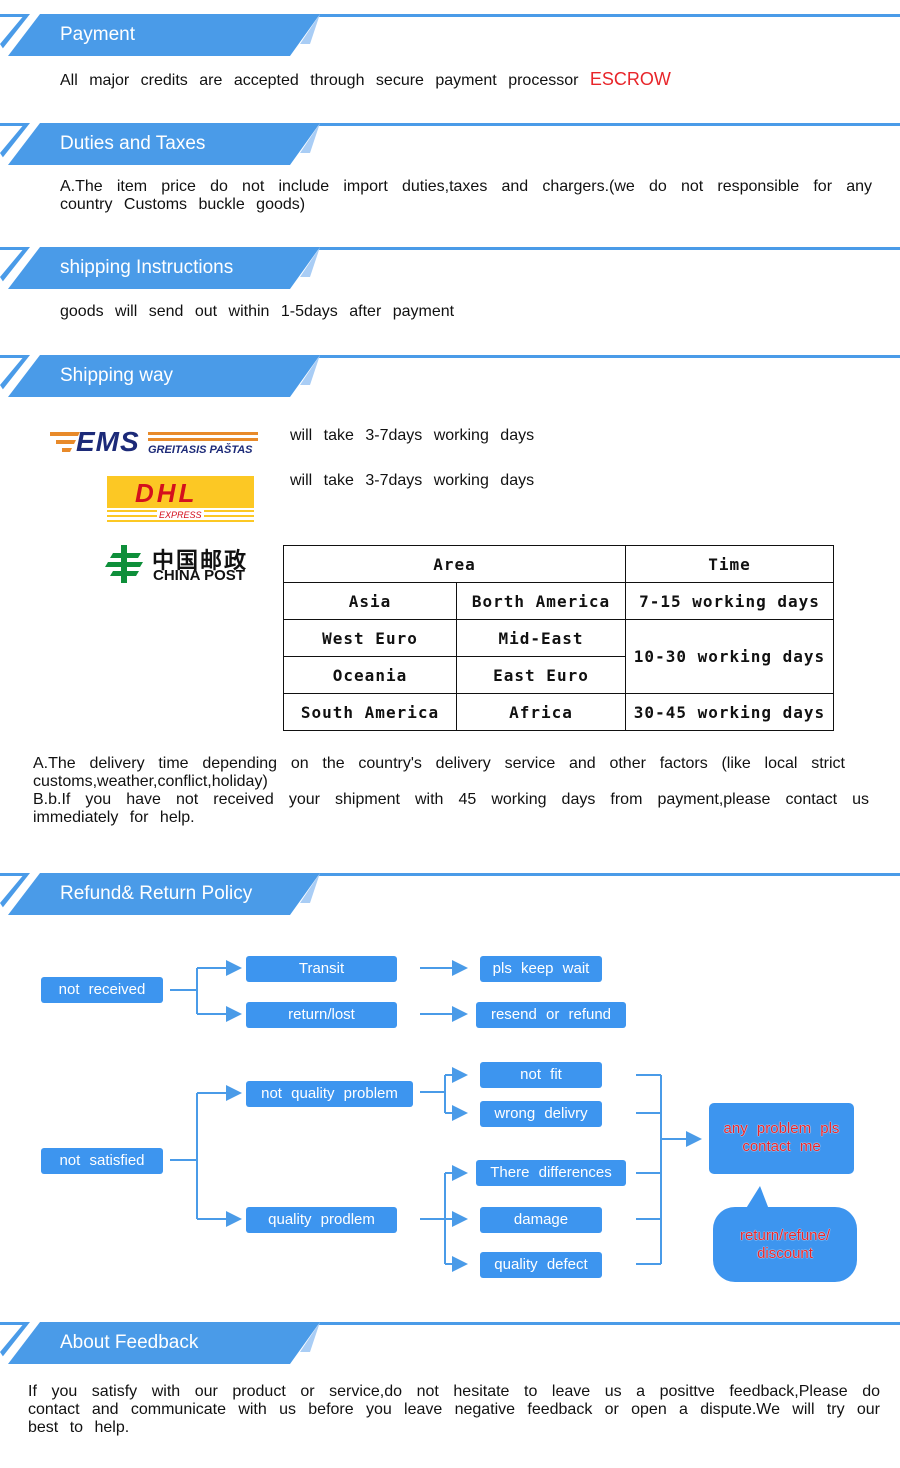  Describe the element at coordinates (541, 1075) in the screenshot. I see `node-not-fit: not fit` at that location.